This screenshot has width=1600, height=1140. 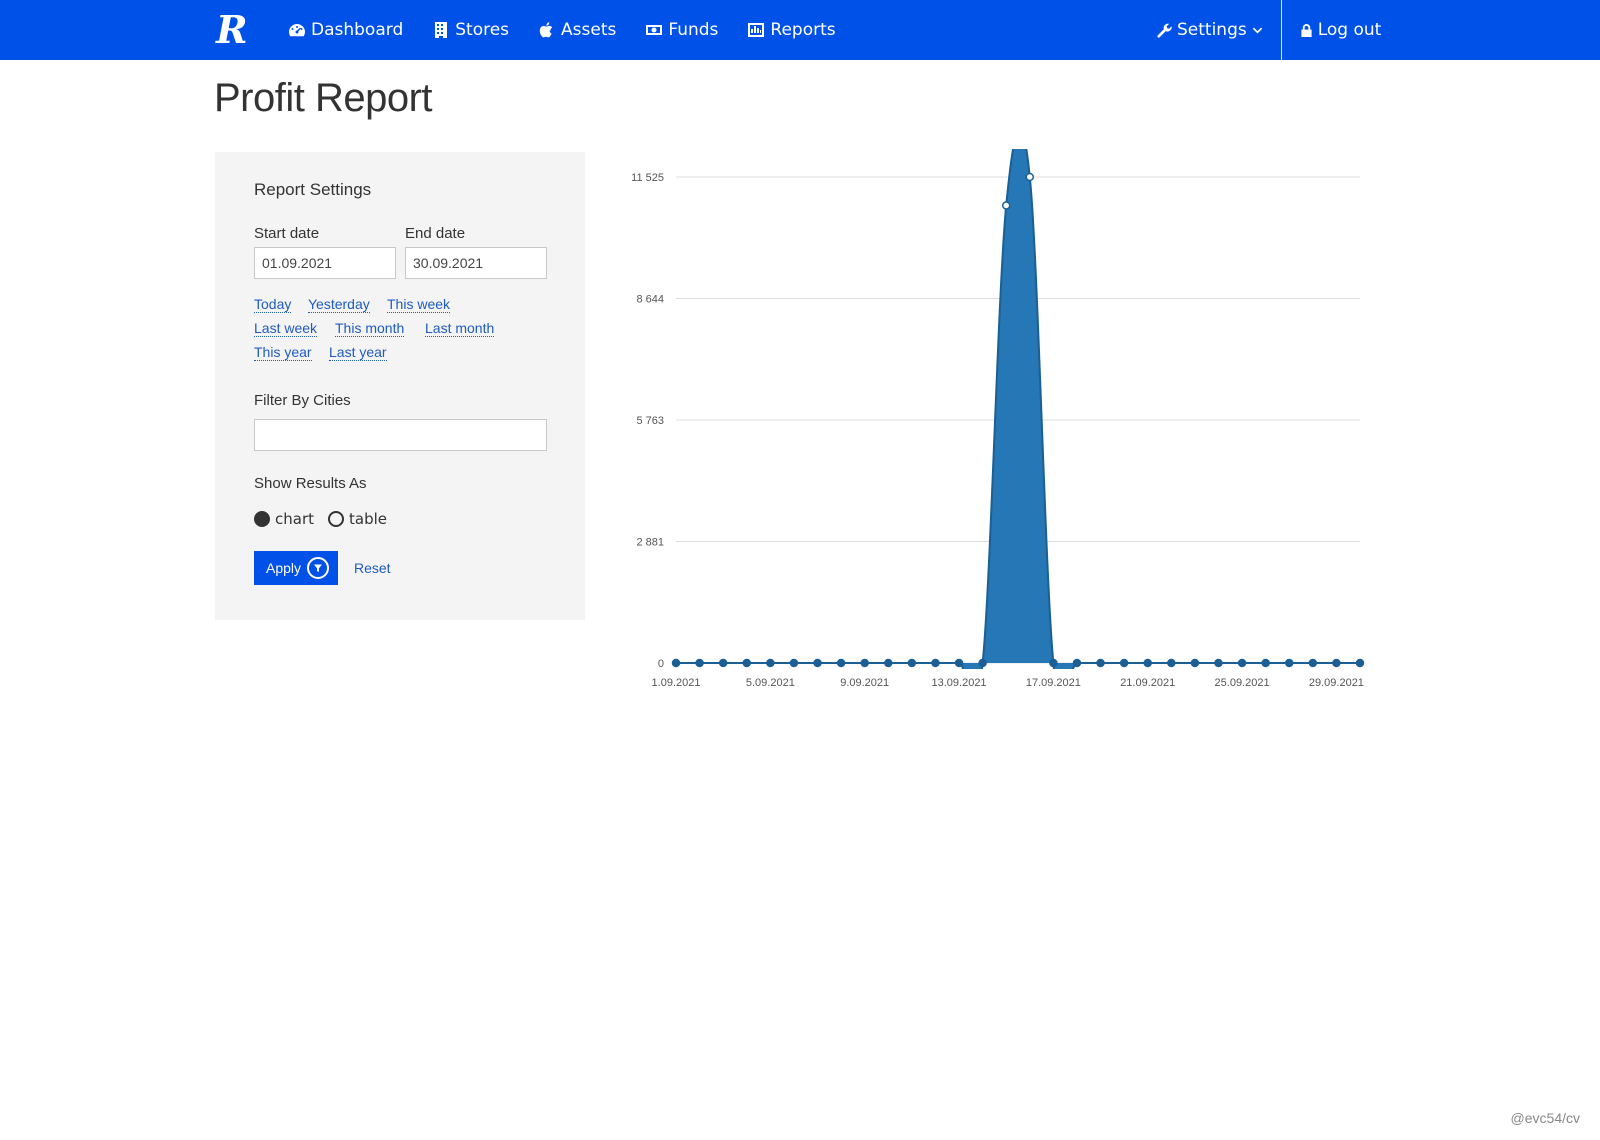 I want to click on x-tick-label: 13.09.2021, so click(x=959, y=683).